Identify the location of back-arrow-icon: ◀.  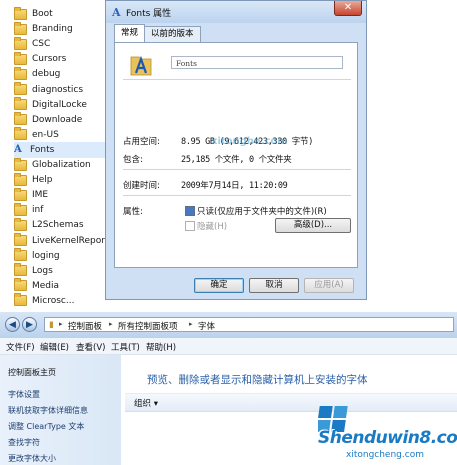
(12, 325).